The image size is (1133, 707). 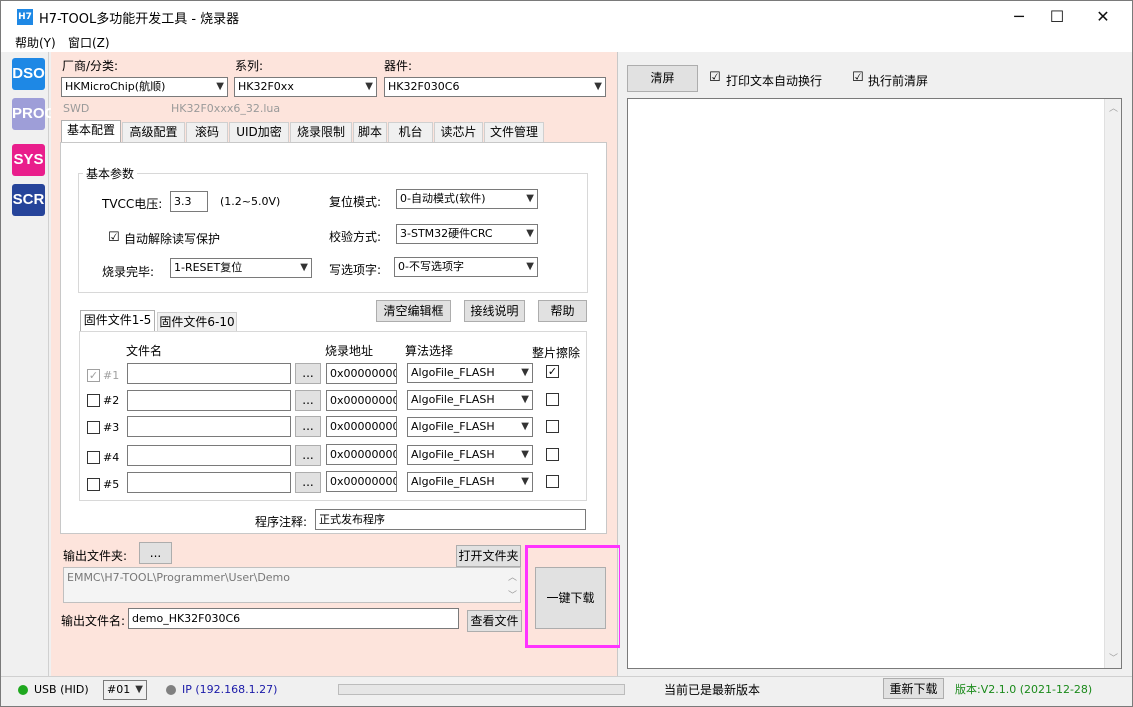 What do you see at coordinates (93, 400) in the screenshot?
I see `row2-enable-checkbox` at bounding box center [93, 400].